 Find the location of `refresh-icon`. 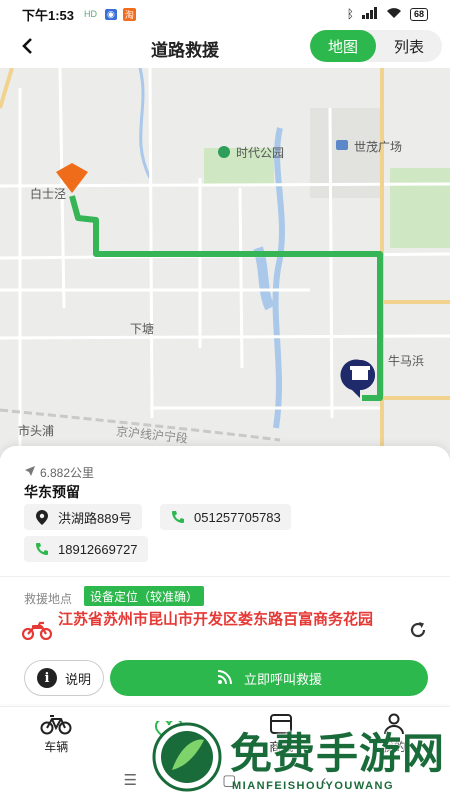

refresh-icon is located at coordinates (418, 630).